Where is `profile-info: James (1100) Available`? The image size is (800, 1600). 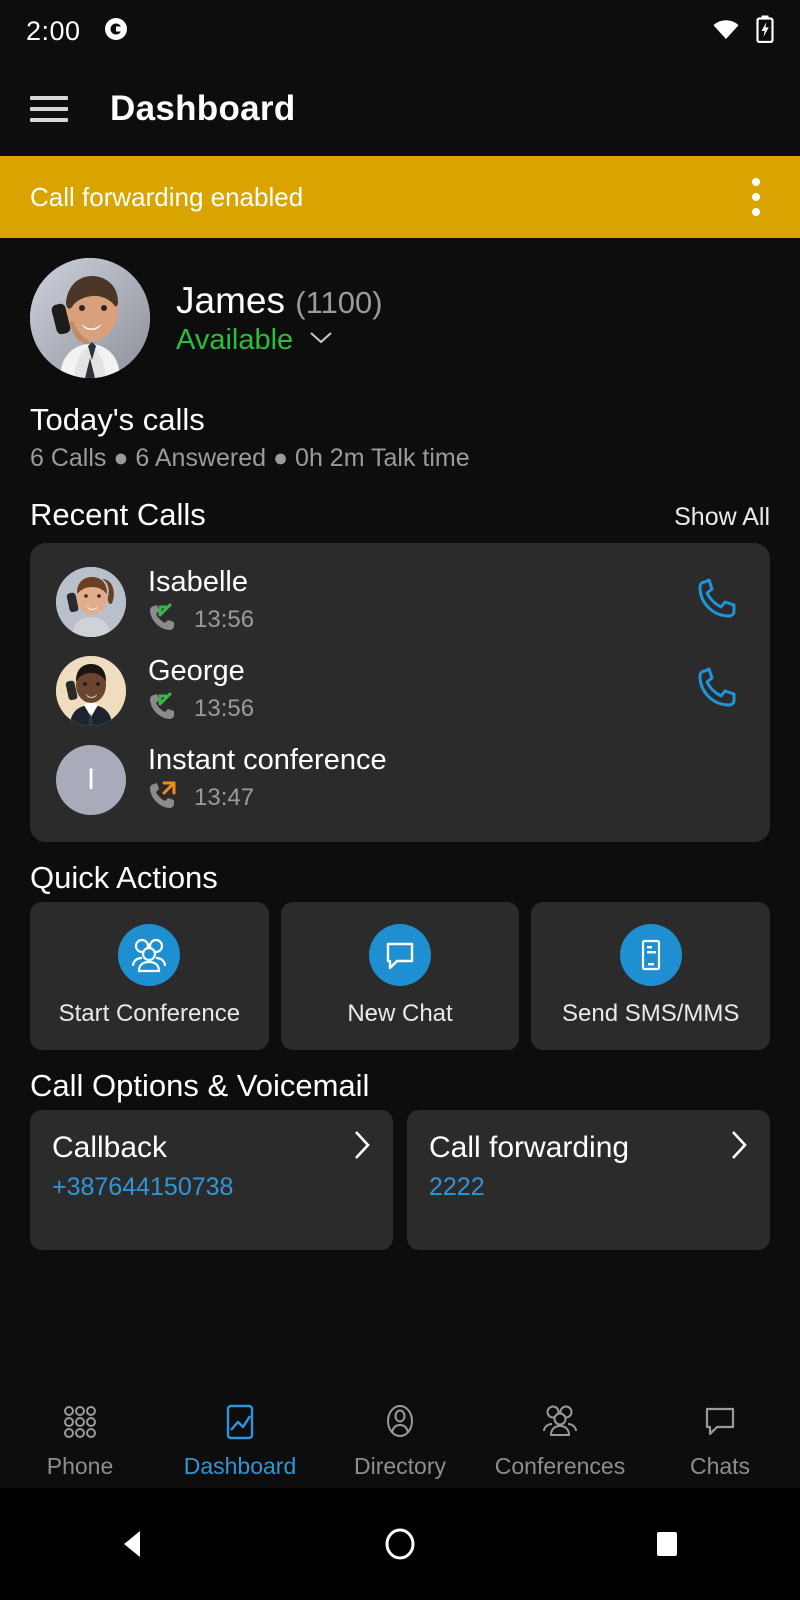
profile-info: James (1100) Available is located at coordinates (279, 318).